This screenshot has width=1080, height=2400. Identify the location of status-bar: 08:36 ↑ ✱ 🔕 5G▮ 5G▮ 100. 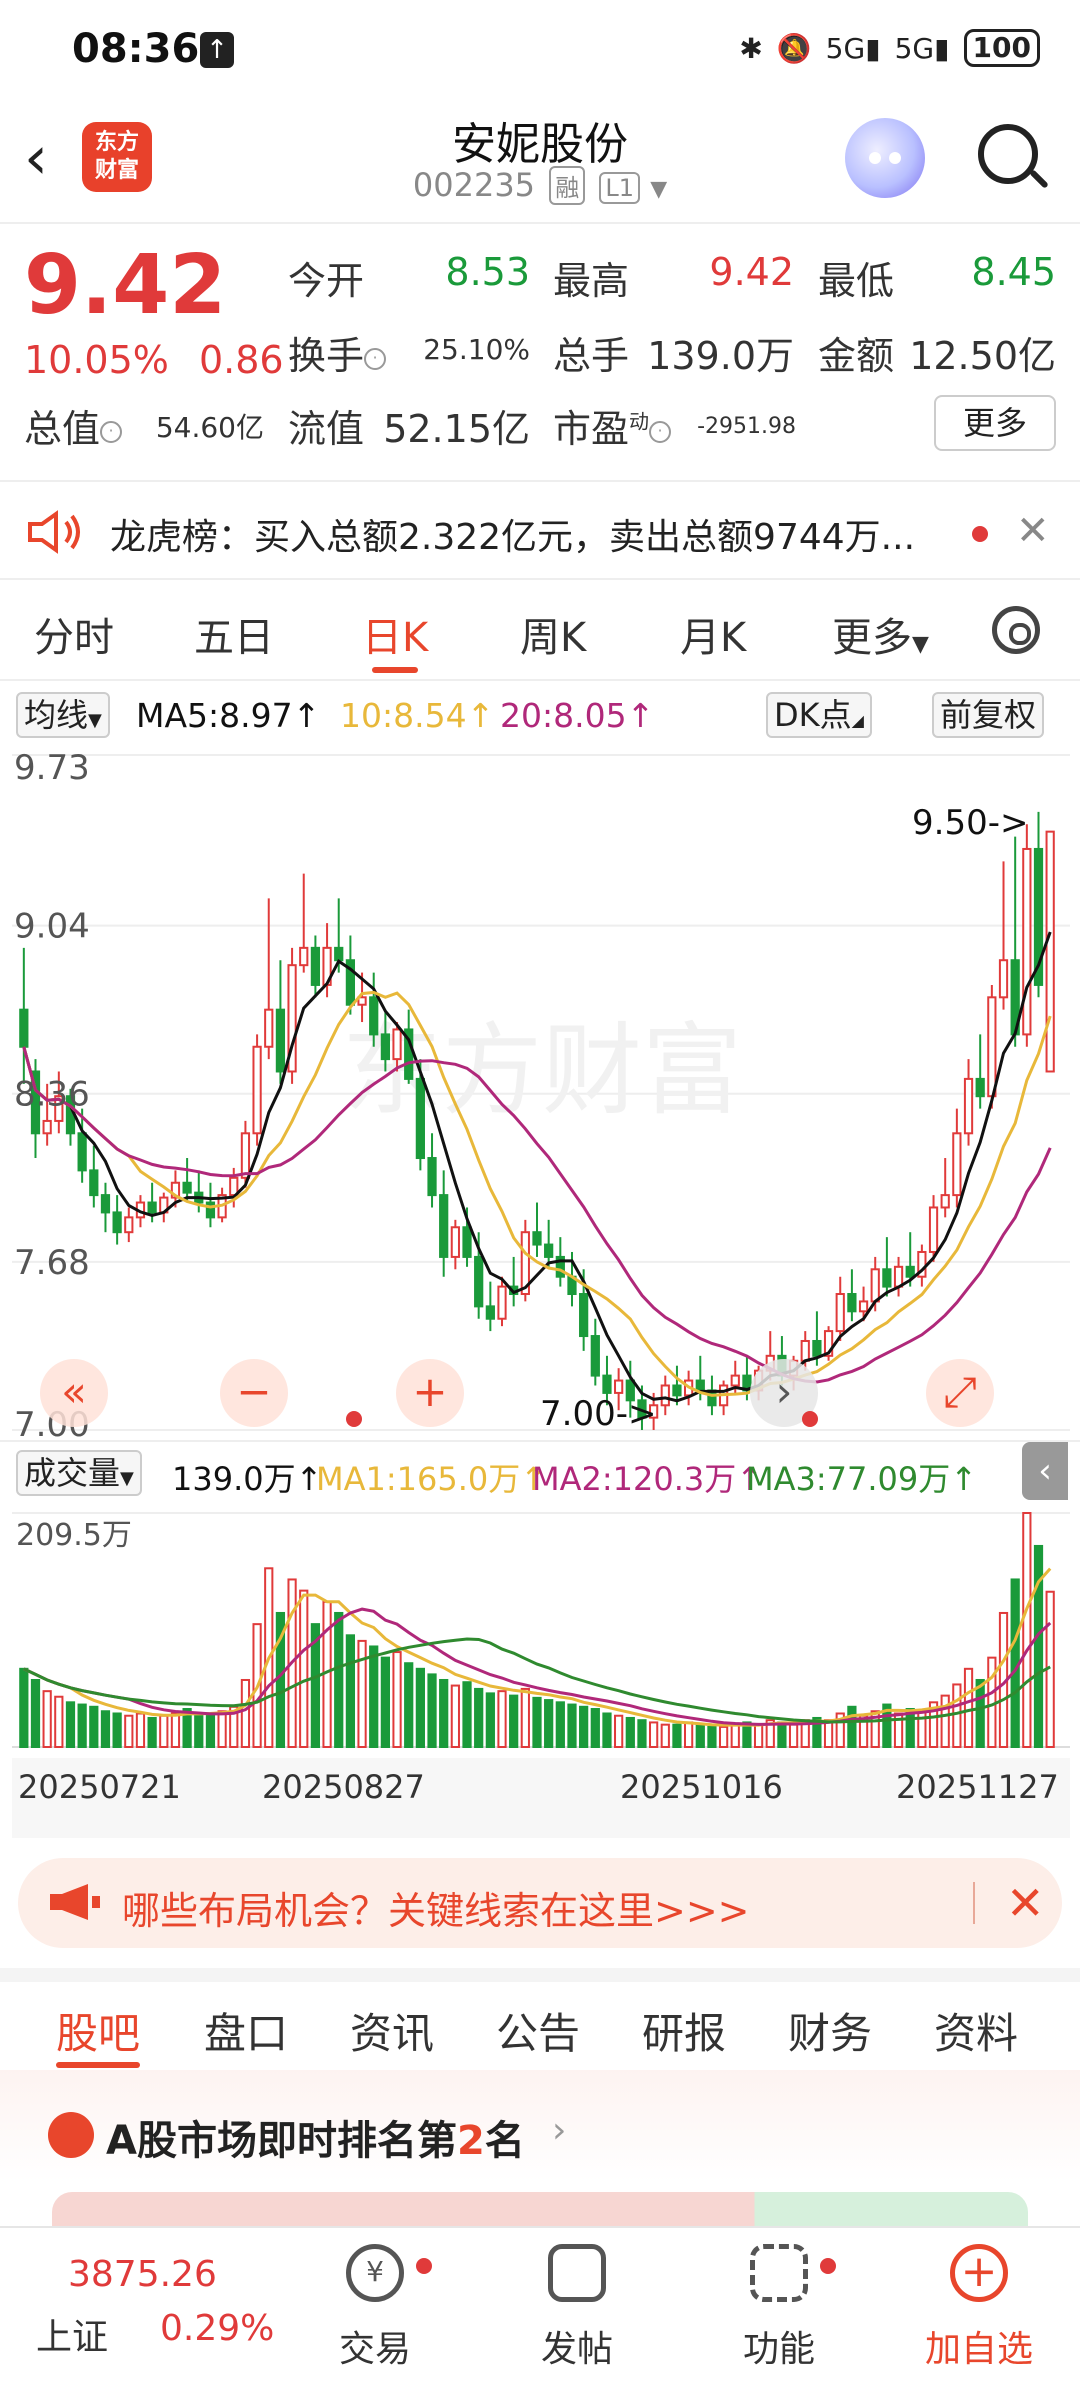
(540, 50).